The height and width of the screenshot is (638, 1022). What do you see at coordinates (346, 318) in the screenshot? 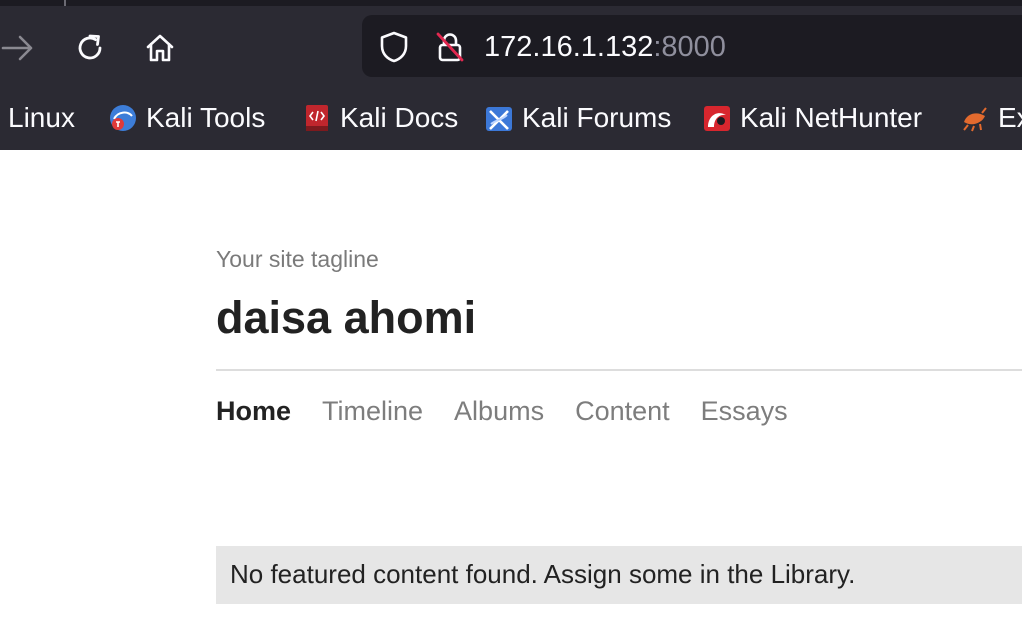
I see `site-title: daisa ahomi` at bounding box center [346, 318].